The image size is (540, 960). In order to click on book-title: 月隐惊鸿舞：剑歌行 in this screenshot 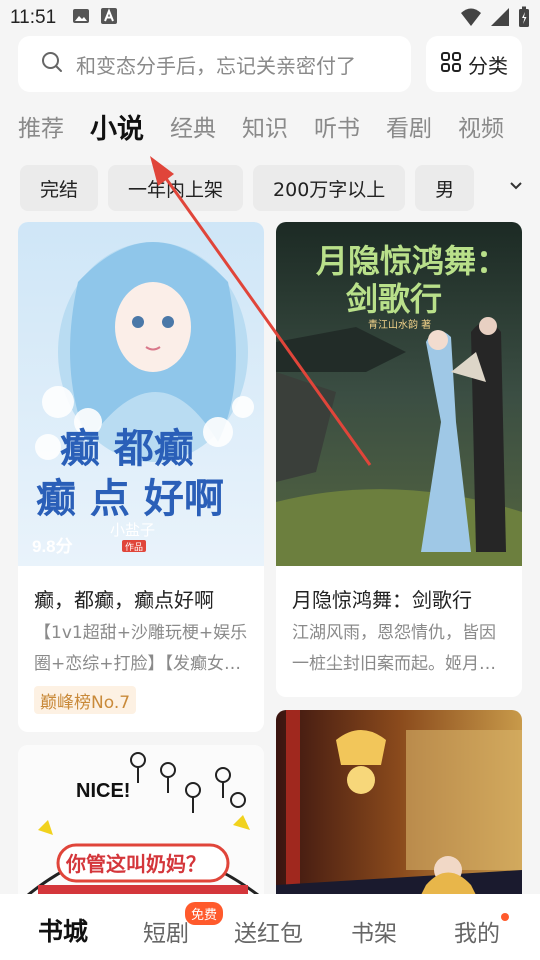, I will do `click(382, 600)`.